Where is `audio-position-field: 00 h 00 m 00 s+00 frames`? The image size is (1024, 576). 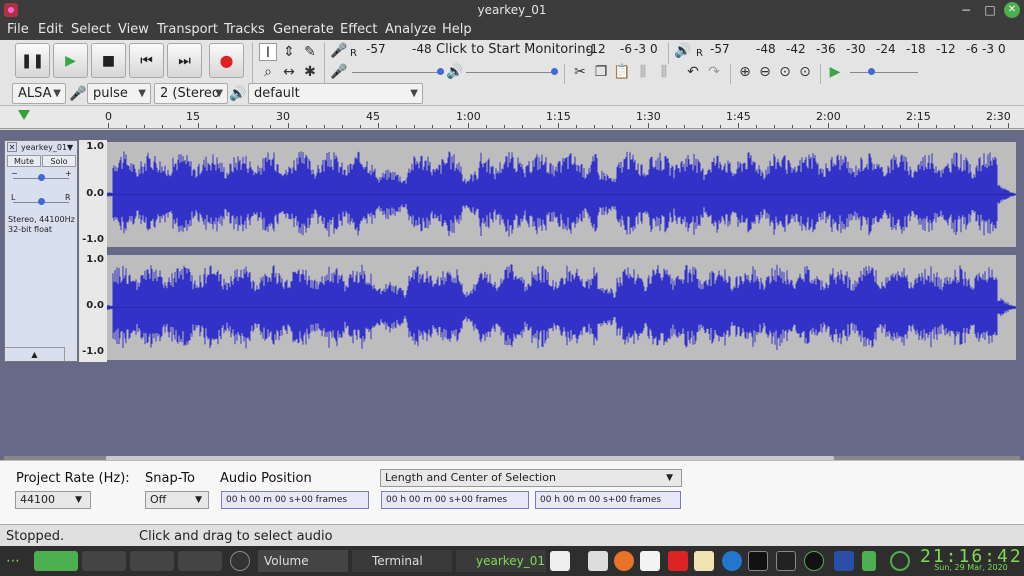
audio-position-field: 00 h 00 m 00 s+00 frames is located at coordinates (295, 500).